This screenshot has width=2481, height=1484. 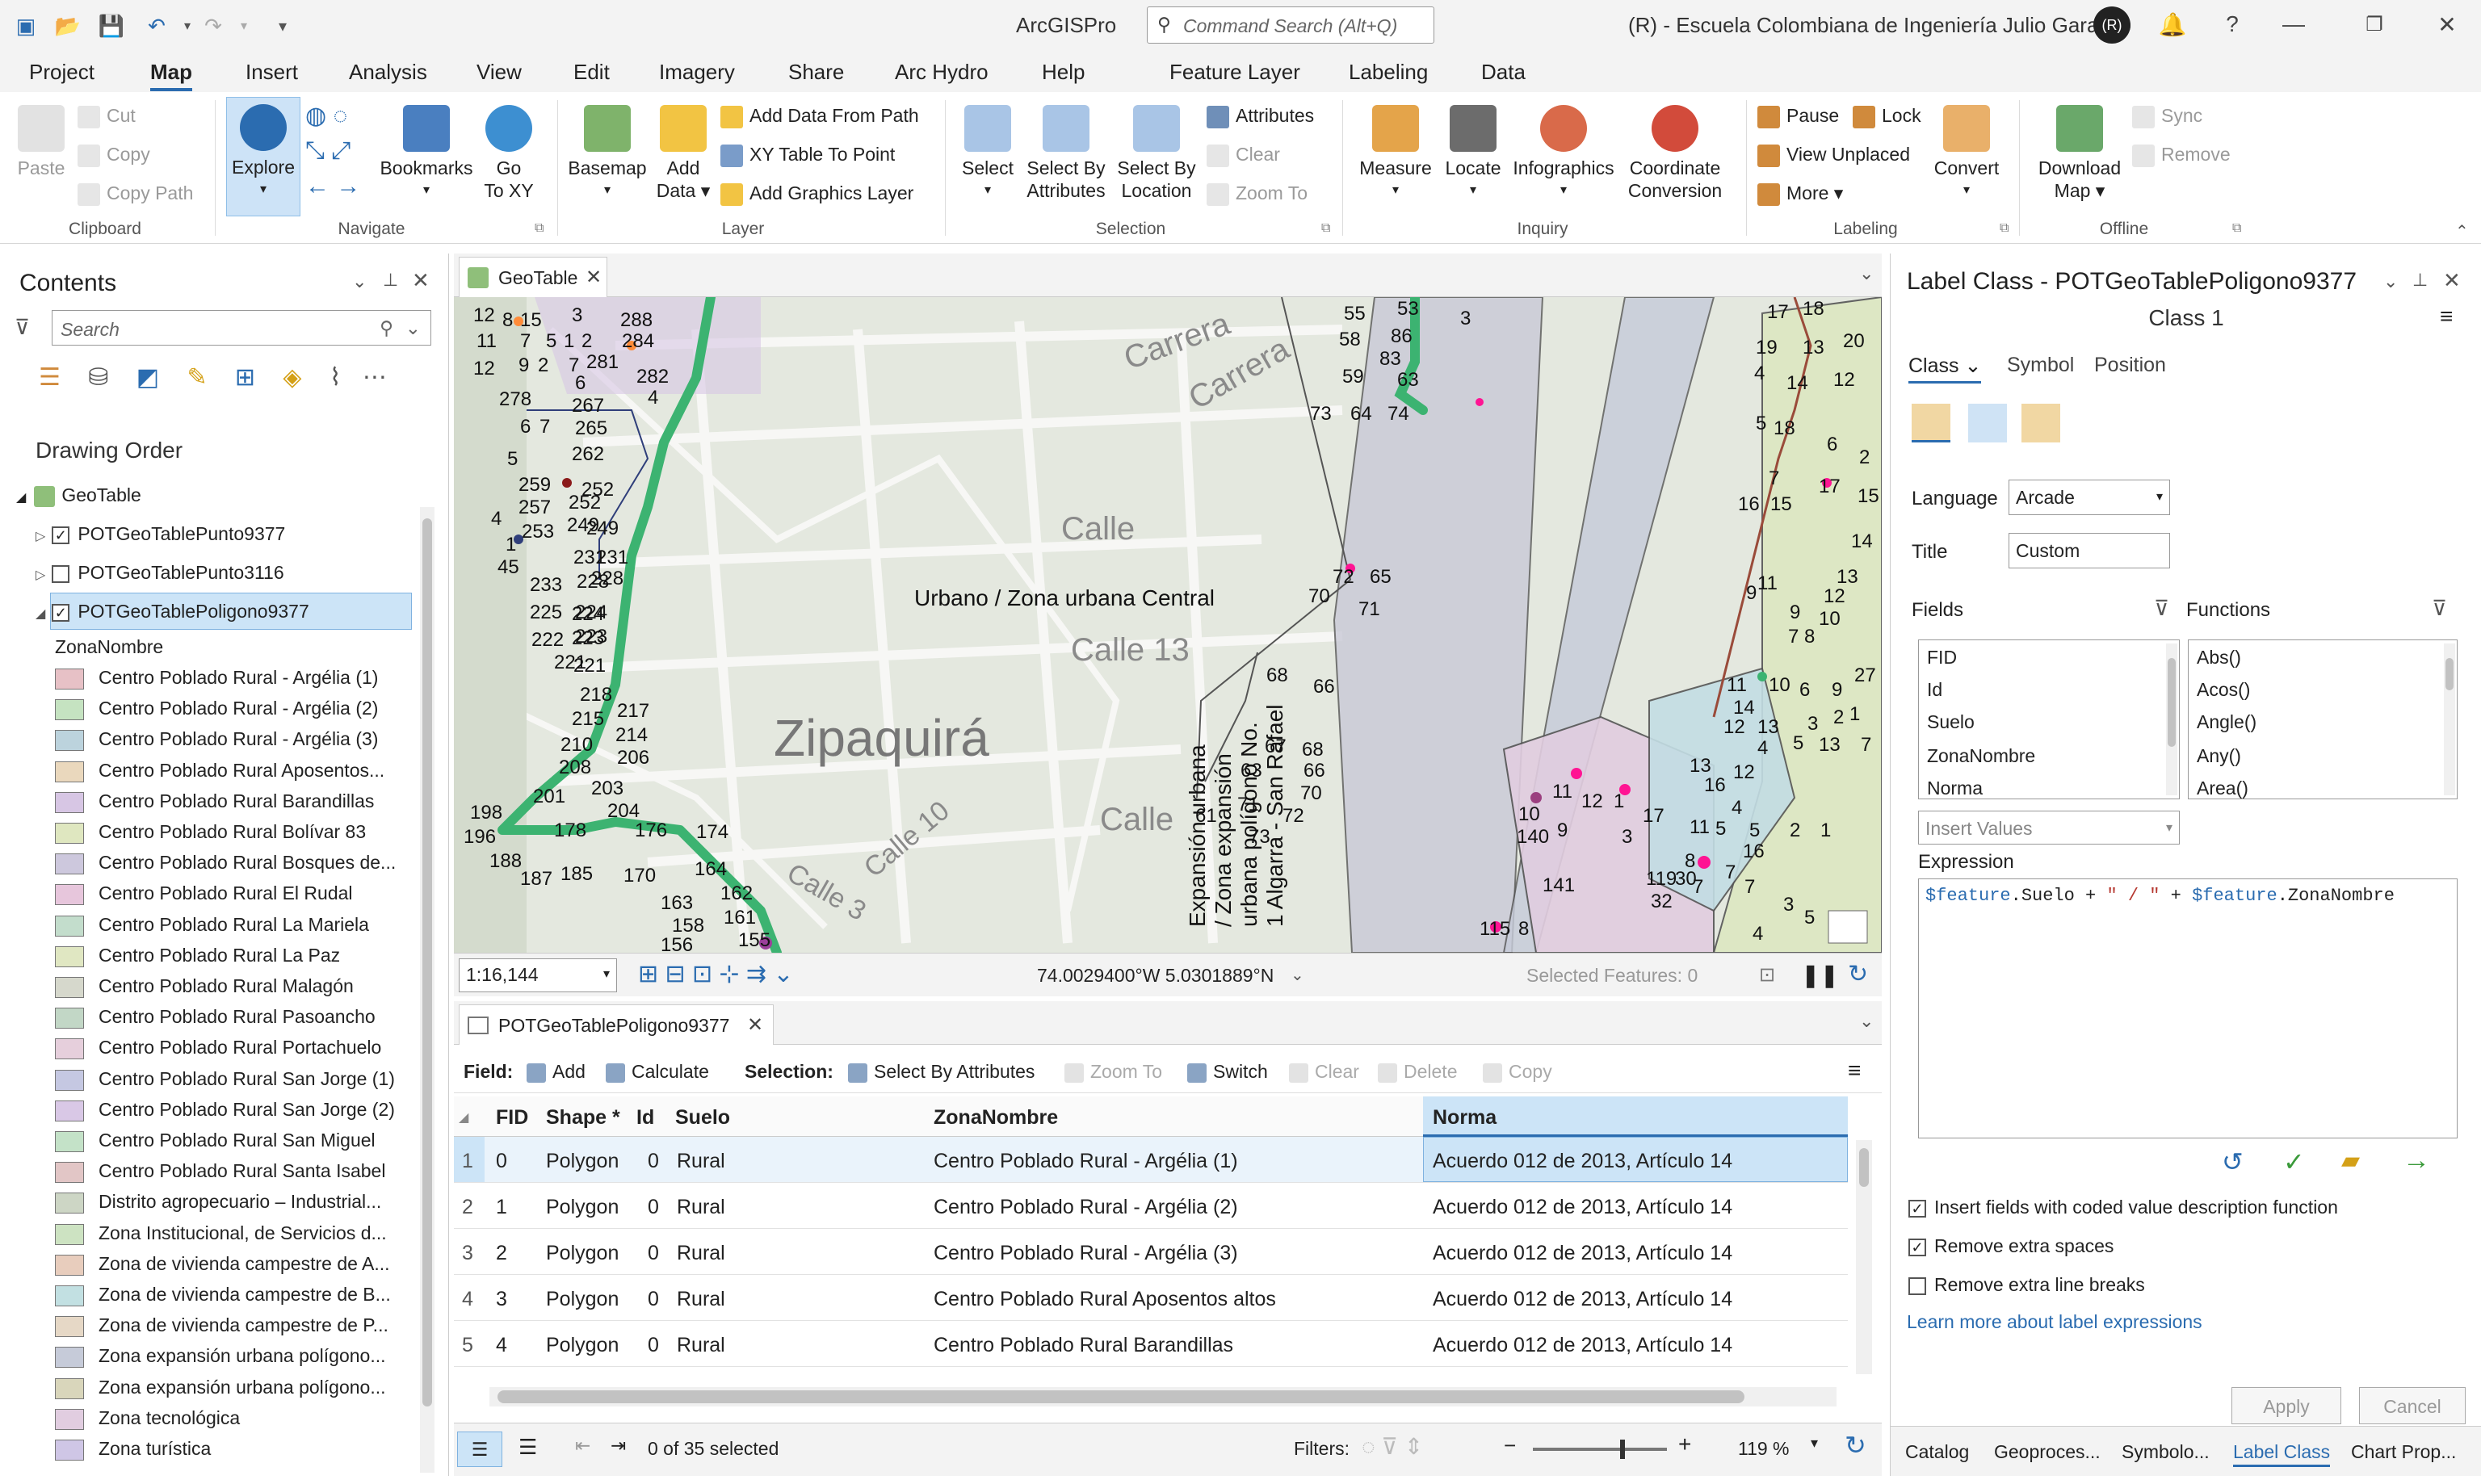 I want to click on function-item: Acos(), so click(x=2223, y=690).